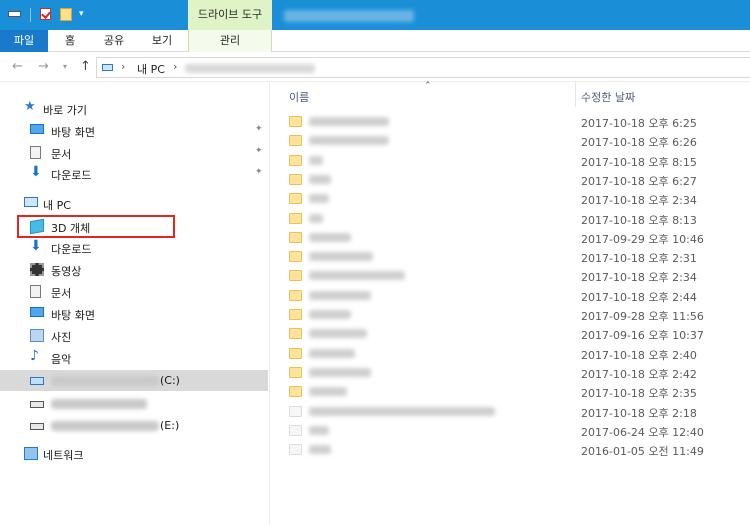 The image size is (750, 525). I want to click on star-icon: ★, so click(30, 106).